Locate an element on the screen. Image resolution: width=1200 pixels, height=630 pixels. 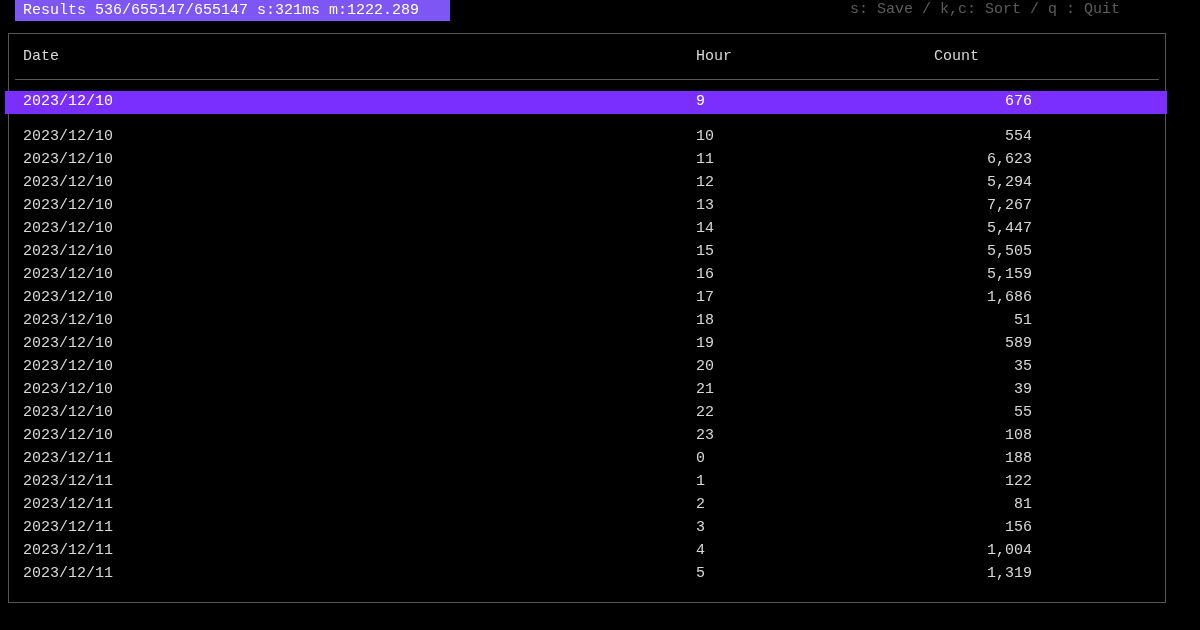
hour-cell-text: 21 is located at coordinates (705, 390).